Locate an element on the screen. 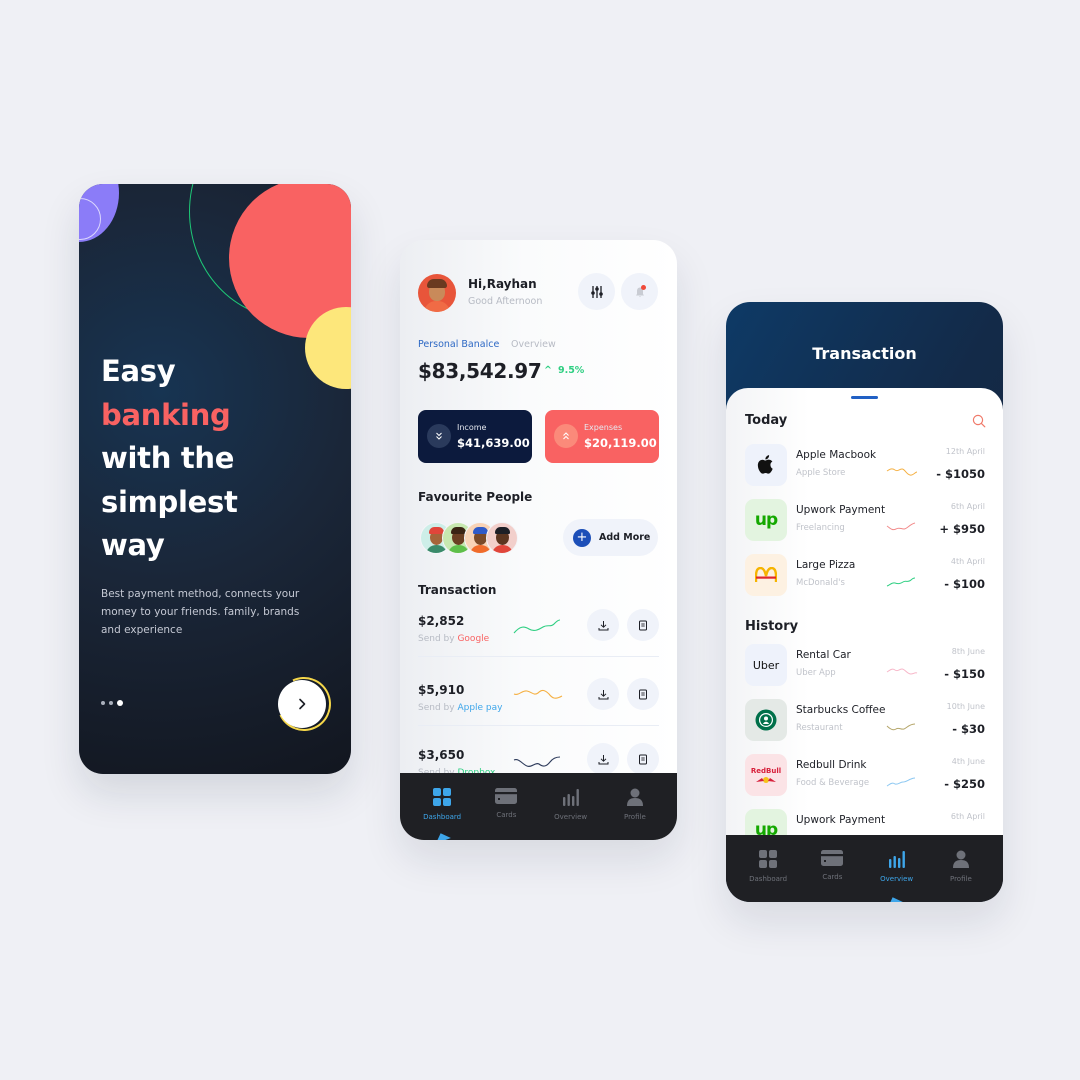  notification-dot is located at coordinates (643, 287).